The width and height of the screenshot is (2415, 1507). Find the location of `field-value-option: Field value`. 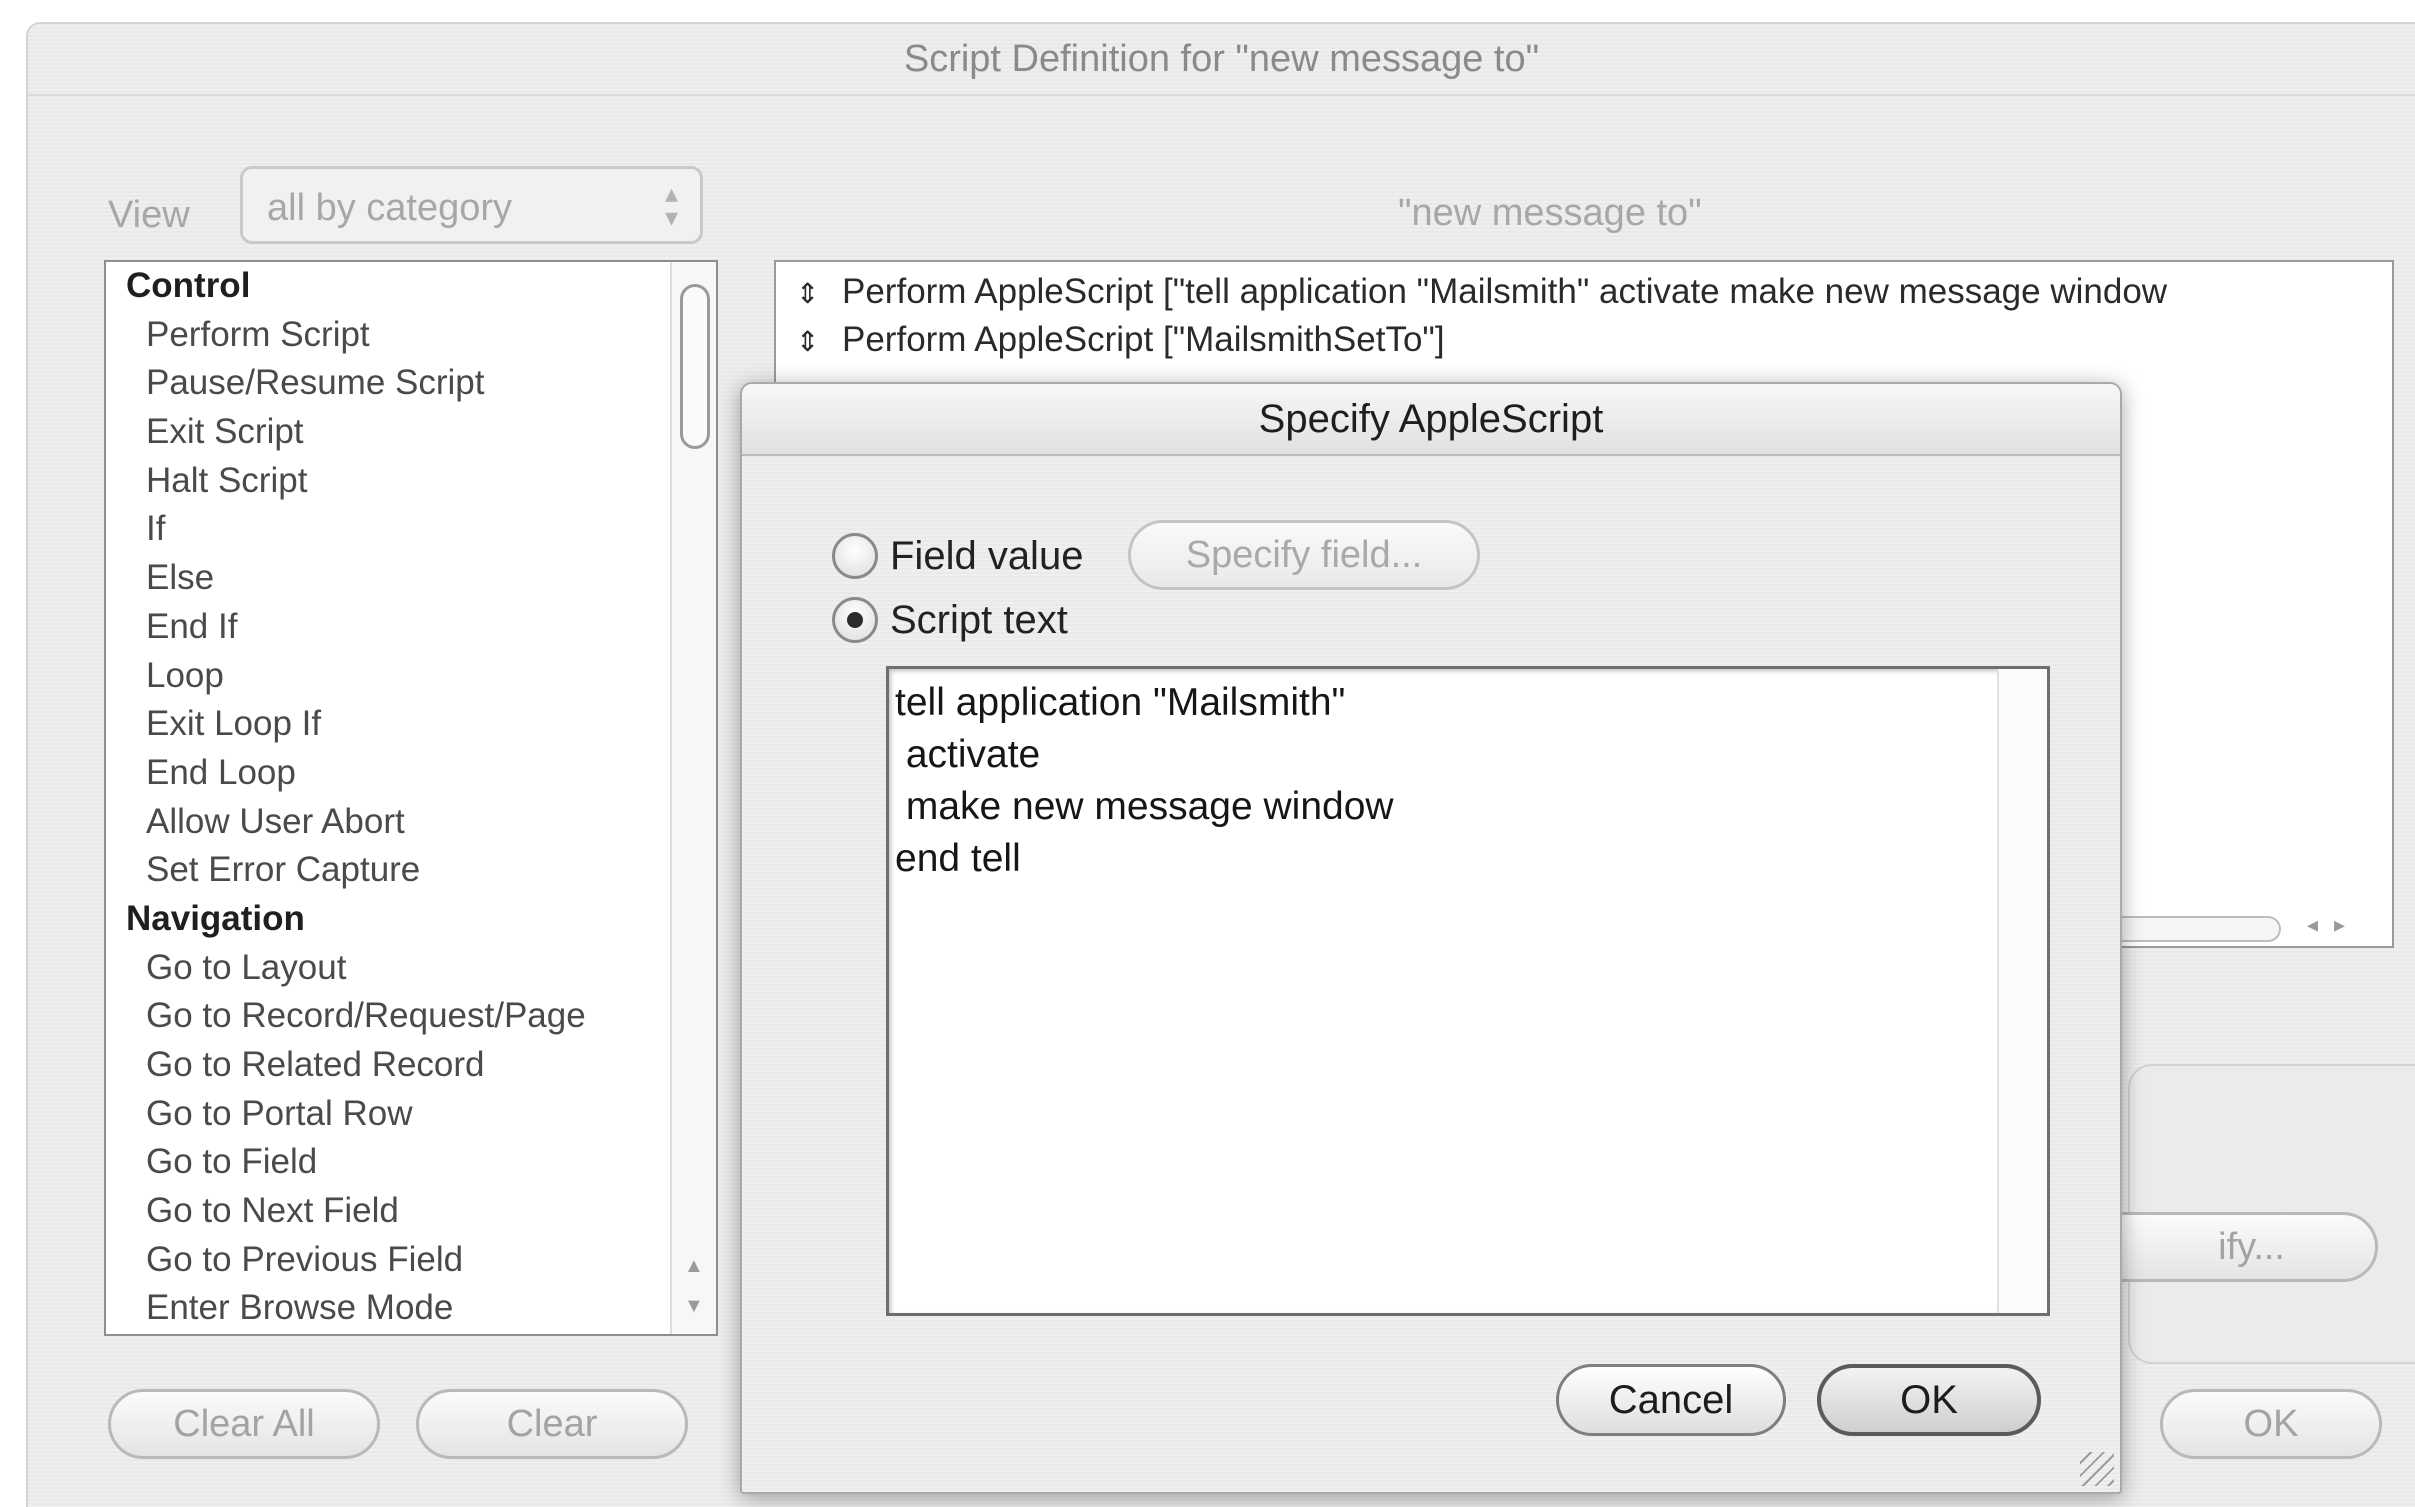

field-value-option: Field value is located at coordinates (957, 556).